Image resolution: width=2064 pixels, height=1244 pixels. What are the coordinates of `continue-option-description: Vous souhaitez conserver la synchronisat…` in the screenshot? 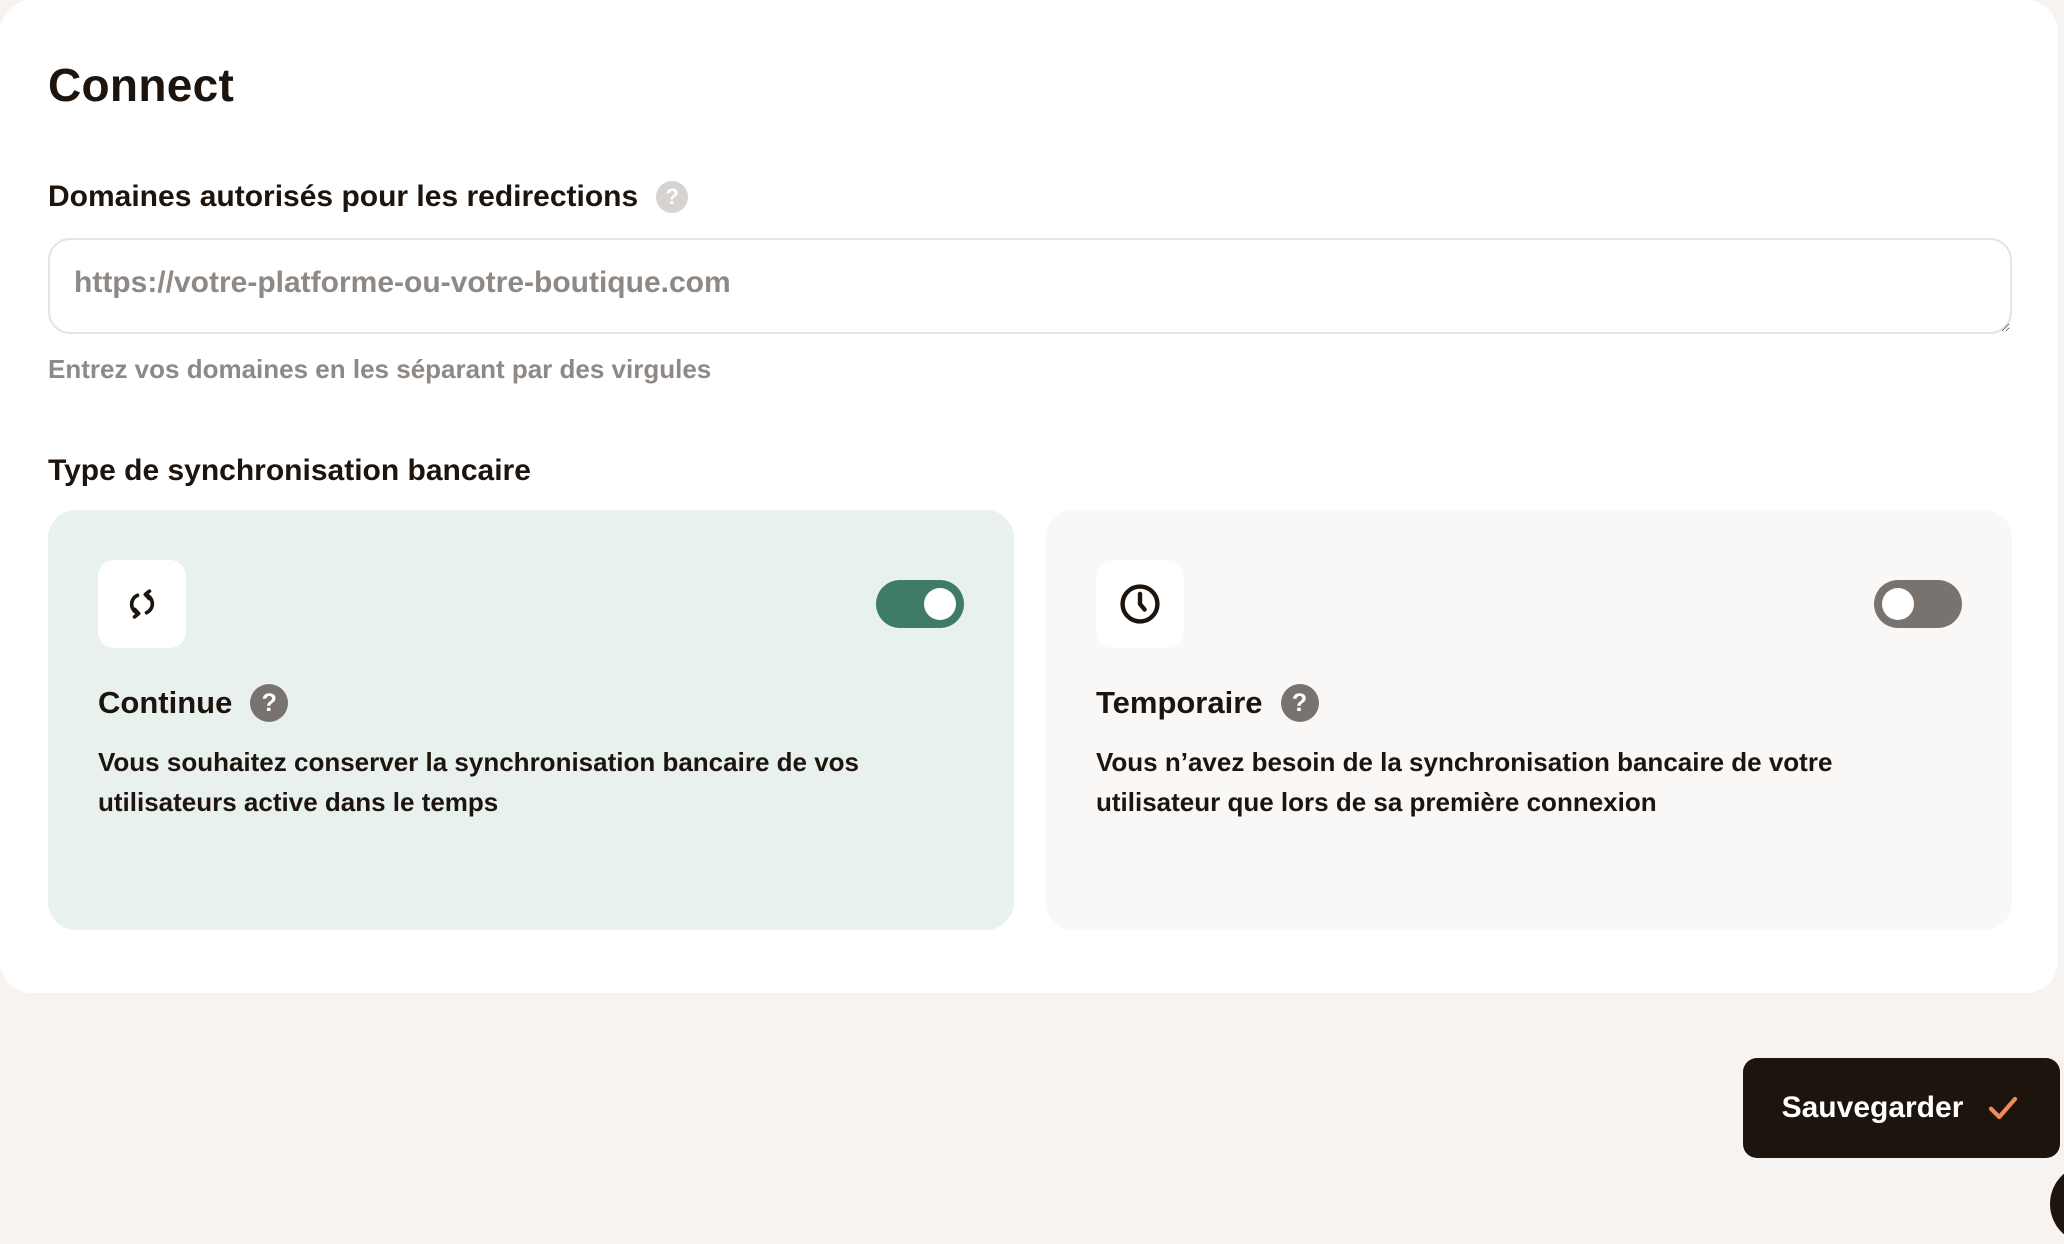 It's located at (478, 782).